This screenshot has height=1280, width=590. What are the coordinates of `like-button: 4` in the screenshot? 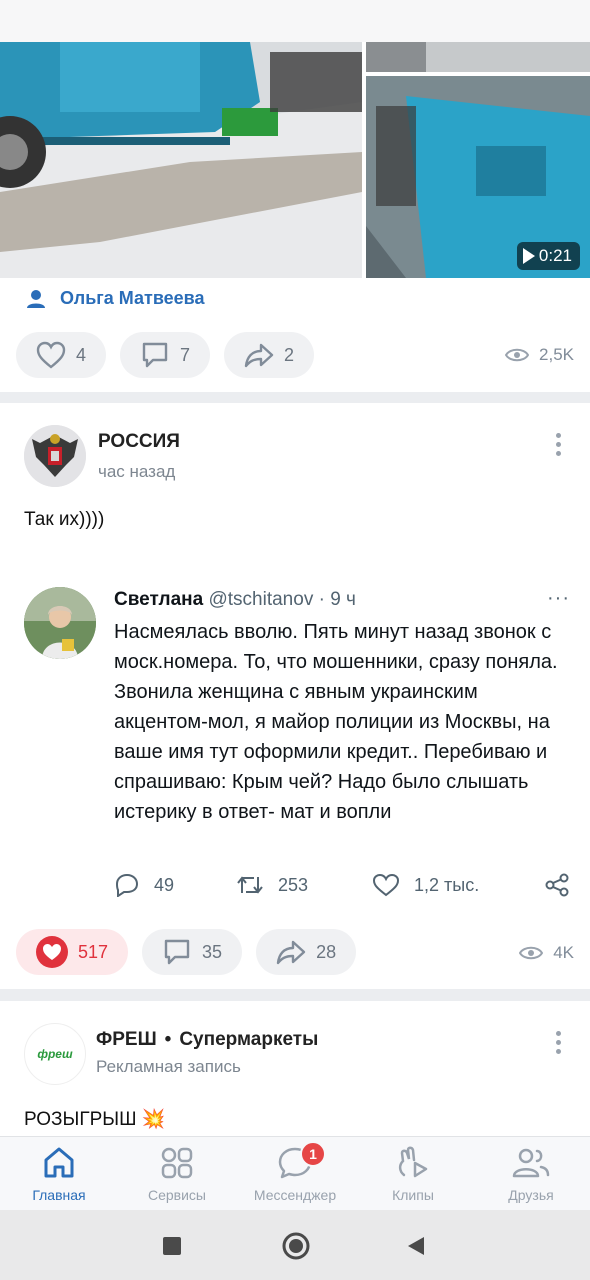 It's located at (61, 355).